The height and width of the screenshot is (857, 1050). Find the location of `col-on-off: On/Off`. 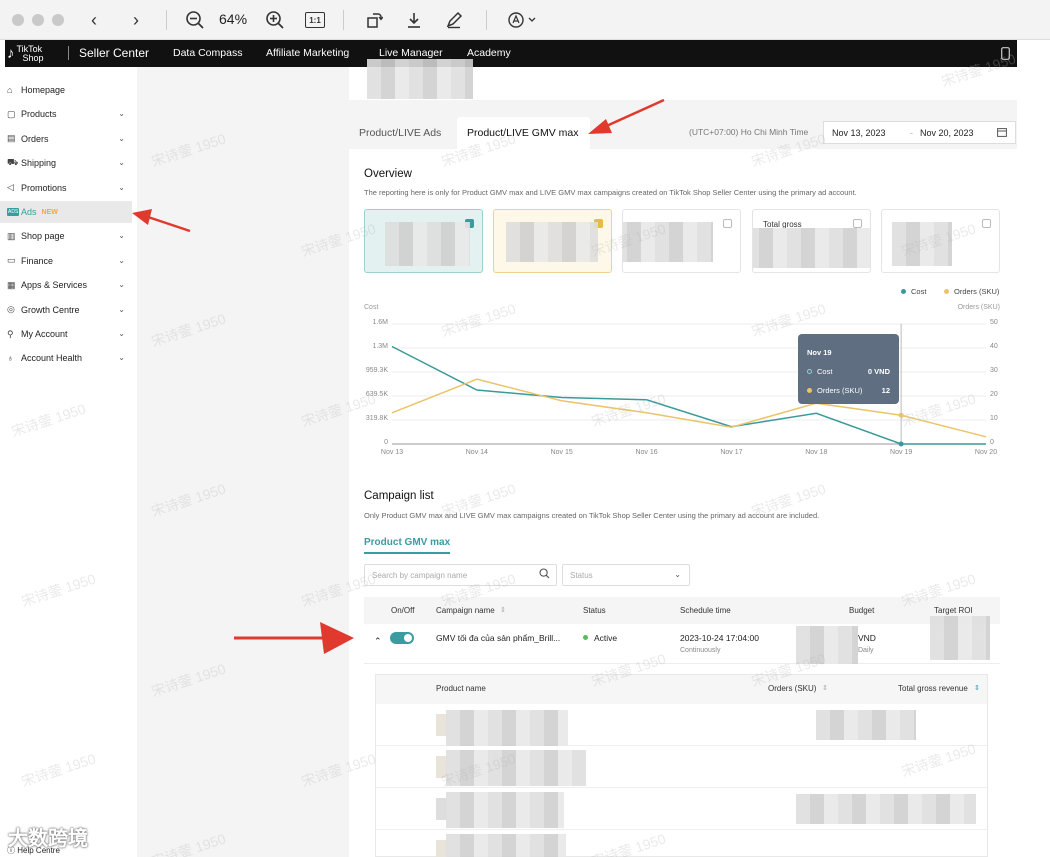

col-on-off: On/Off is located at coordinates (403, 610).